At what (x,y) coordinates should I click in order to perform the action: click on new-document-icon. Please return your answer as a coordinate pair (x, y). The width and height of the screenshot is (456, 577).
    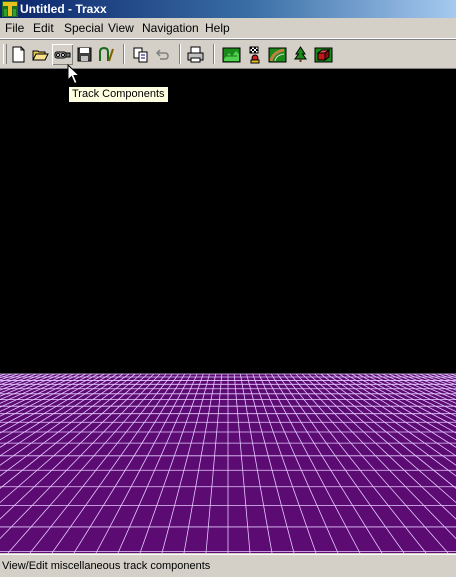
    Looking at the image, I should click on (18, 54).